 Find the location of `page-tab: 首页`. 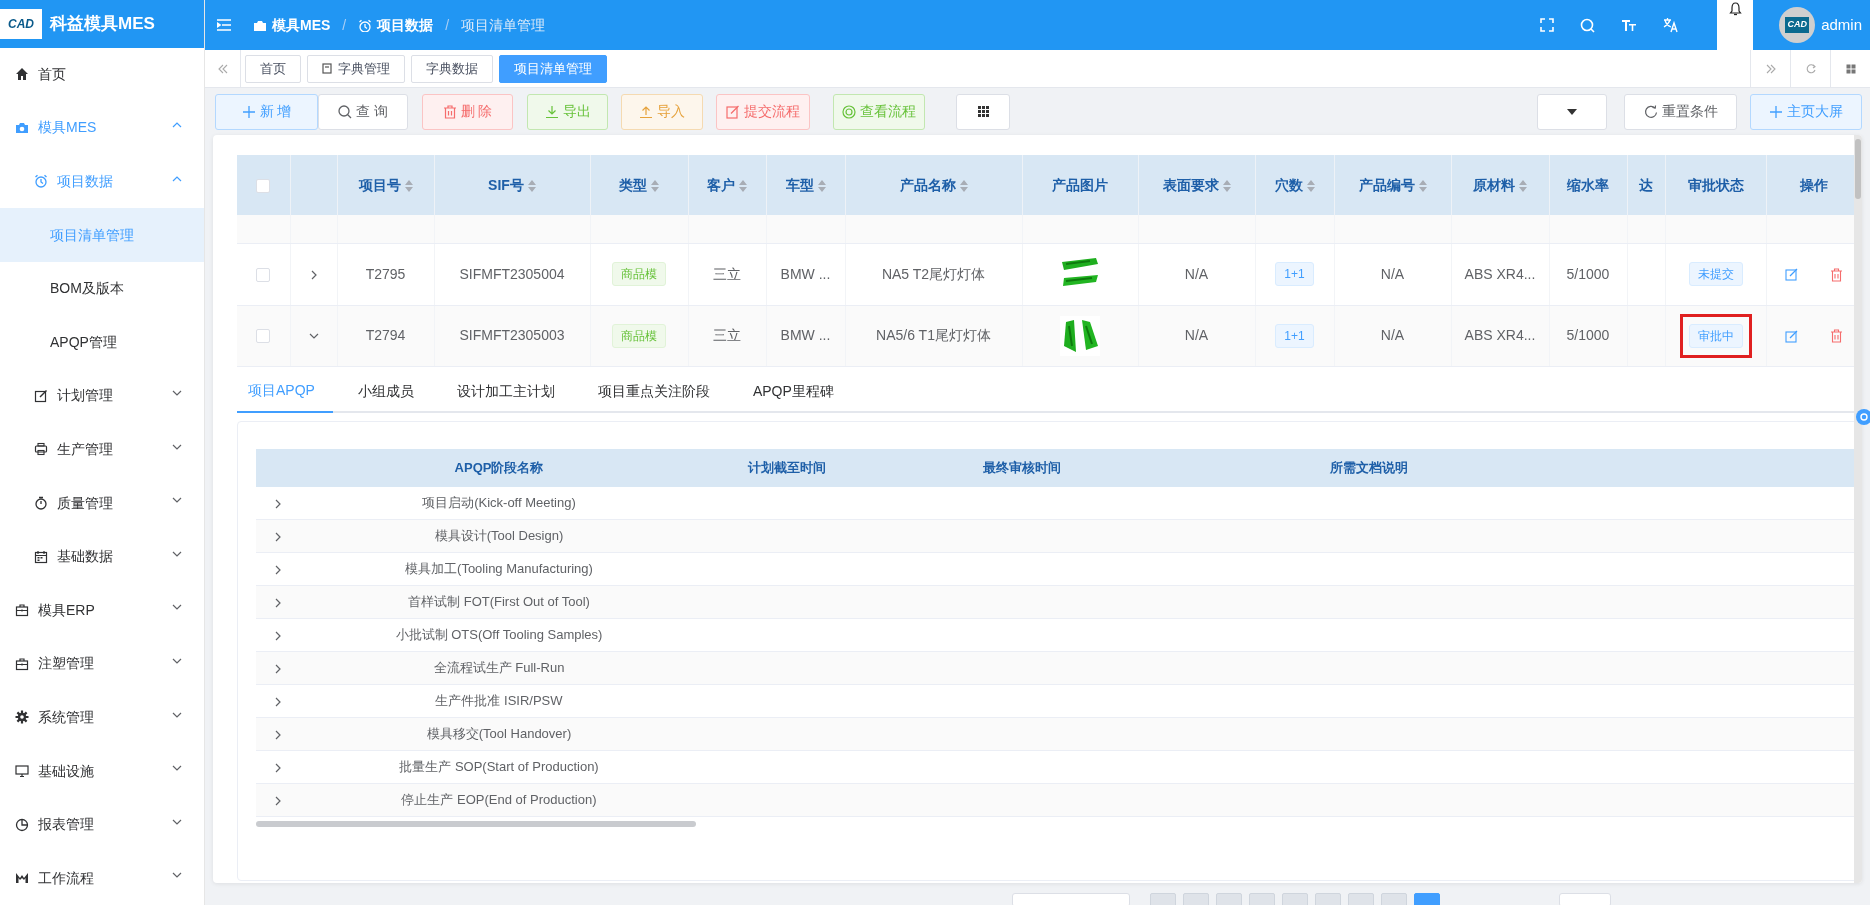

page-tab: 首页 is located at coordinates (273, 68).